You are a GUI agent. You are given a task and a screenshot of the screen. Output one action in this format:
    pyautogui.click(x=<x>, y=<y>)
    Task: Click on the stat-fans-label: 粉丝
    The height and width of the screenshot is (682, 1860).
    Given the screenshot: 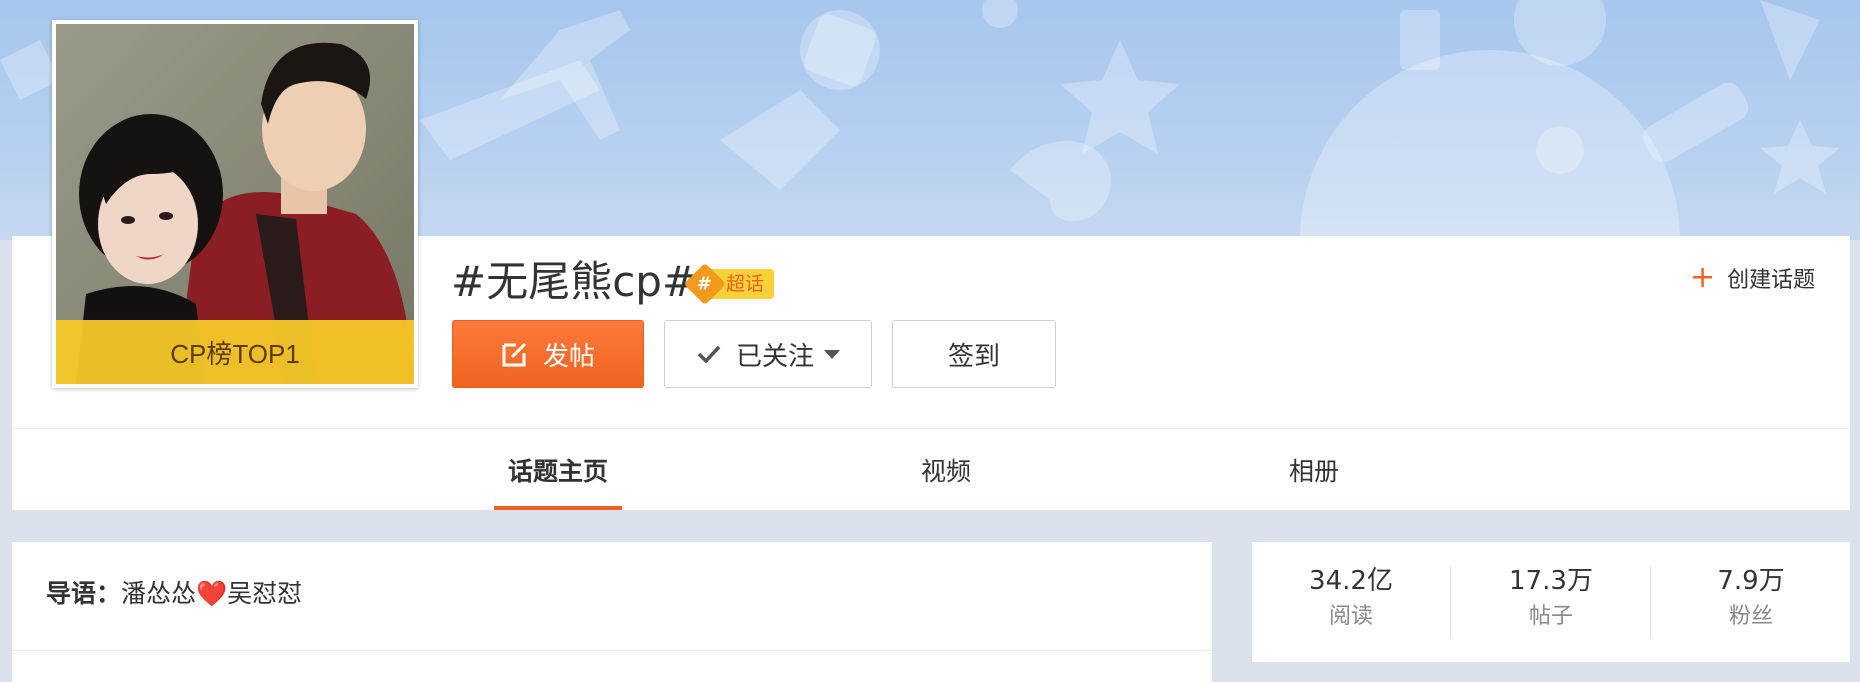 What is the action you would take?
    pyautogui.click(x=1750, y=616)
    